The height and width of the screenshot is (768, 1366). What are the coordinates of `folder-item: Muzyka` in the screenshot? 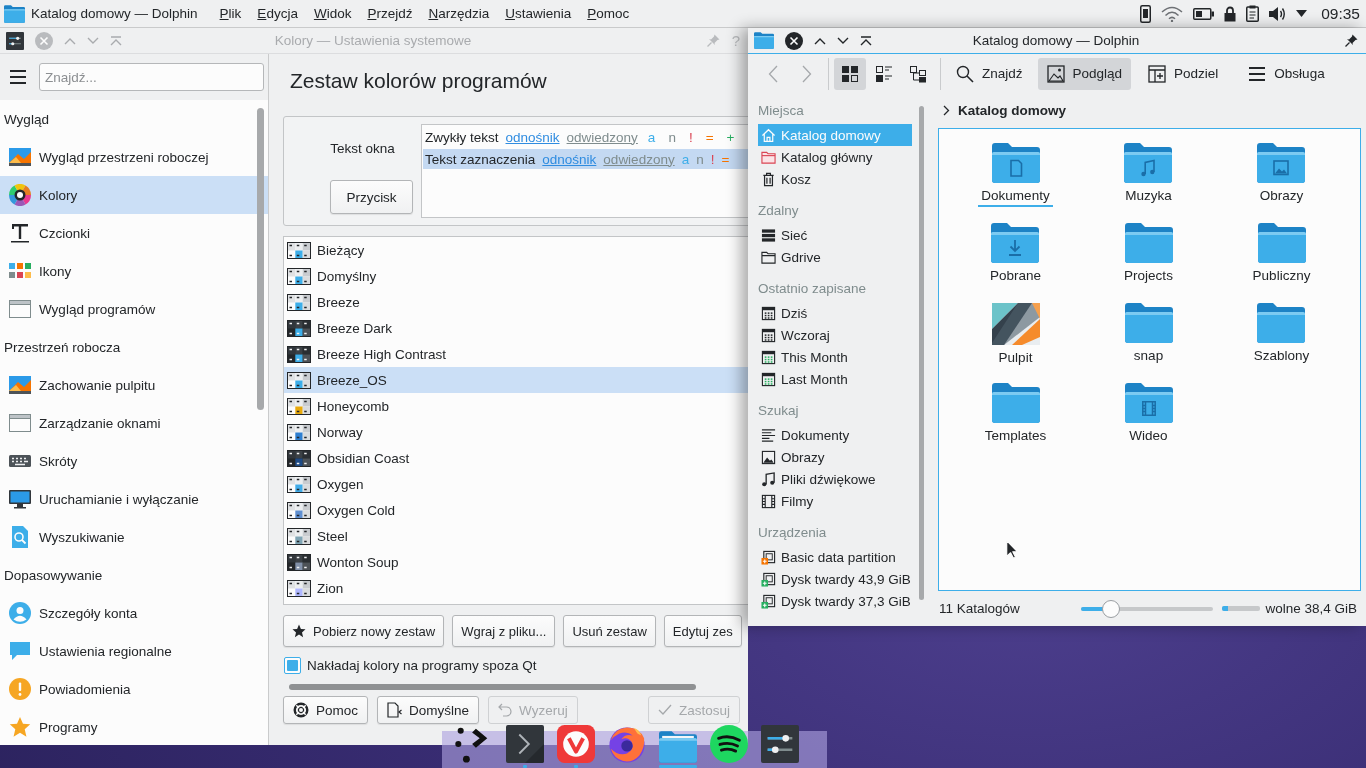 It's located at (1148, 175).